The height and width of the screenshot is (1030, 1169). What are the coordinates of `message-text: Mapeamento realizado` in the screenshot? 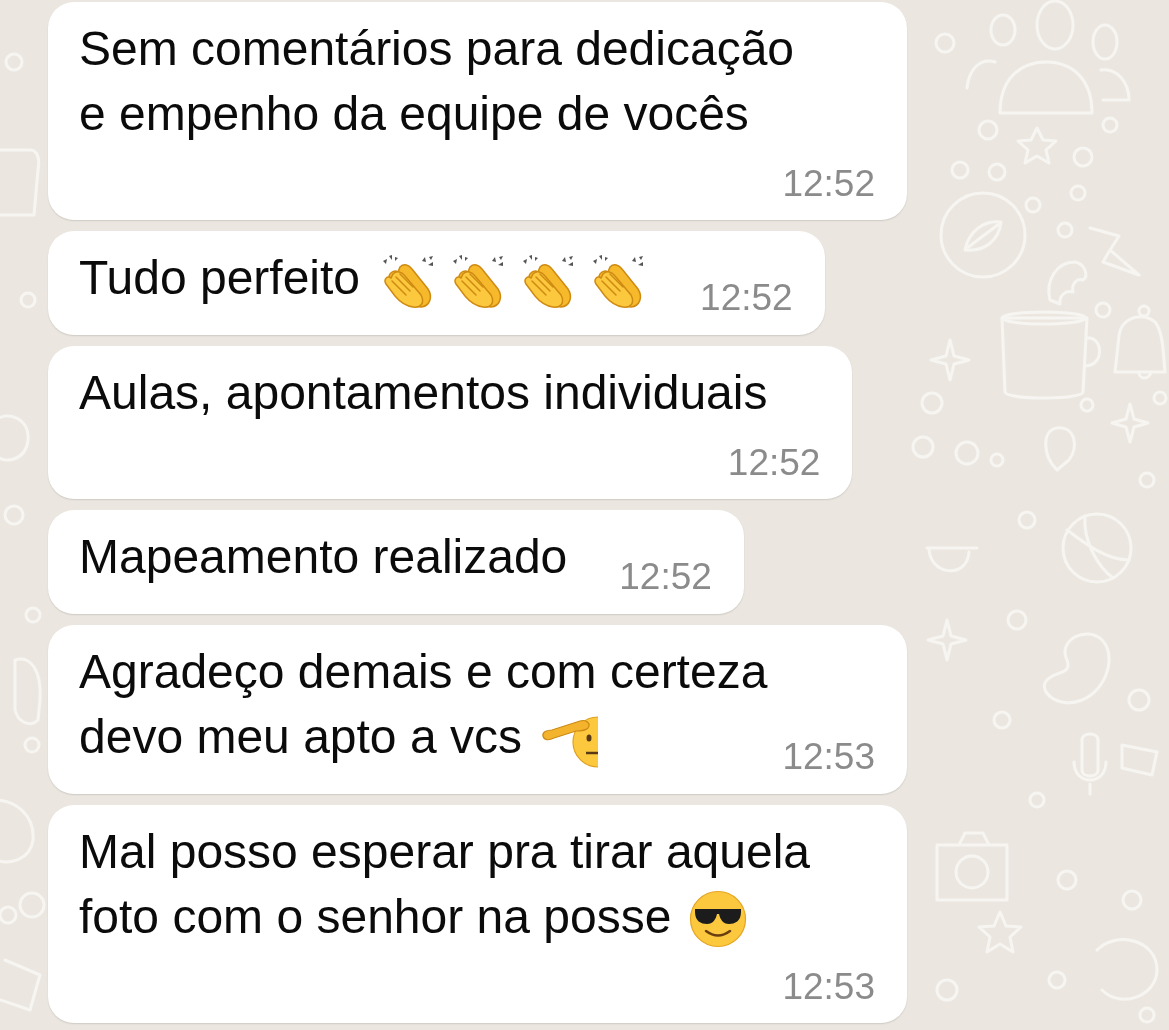 It's located at (323, 556).